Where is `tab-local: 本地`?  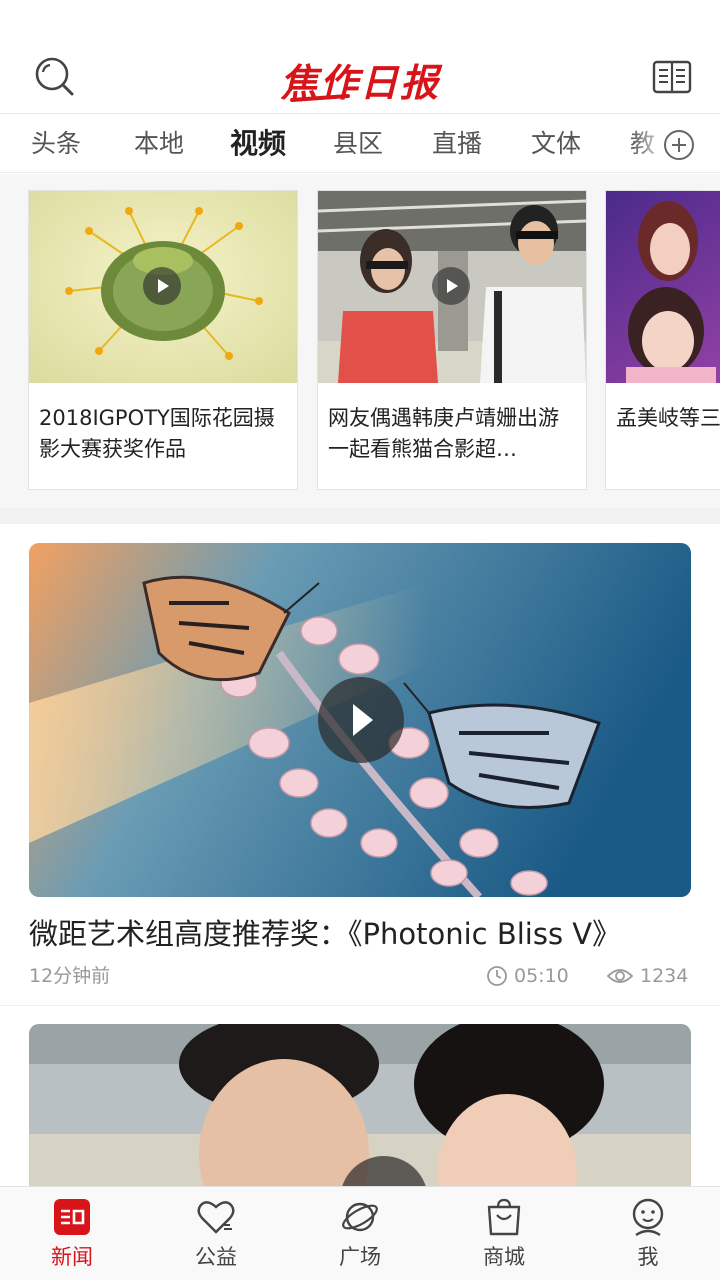
tab-local: 本地 is located at coordinates (159, 143).